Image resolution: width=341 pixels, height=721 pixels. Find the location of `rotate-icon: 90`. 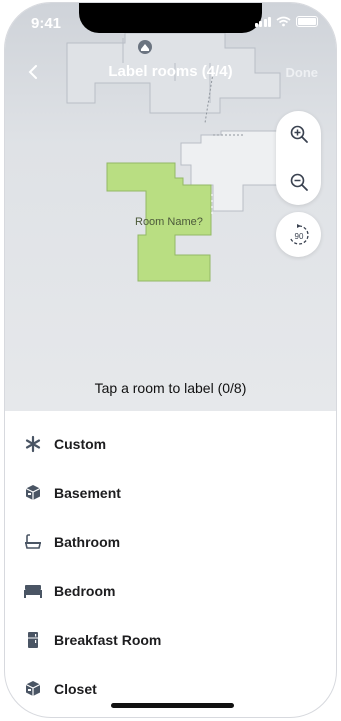

rotate-icon: 90 is located at coordinates (299, 234).